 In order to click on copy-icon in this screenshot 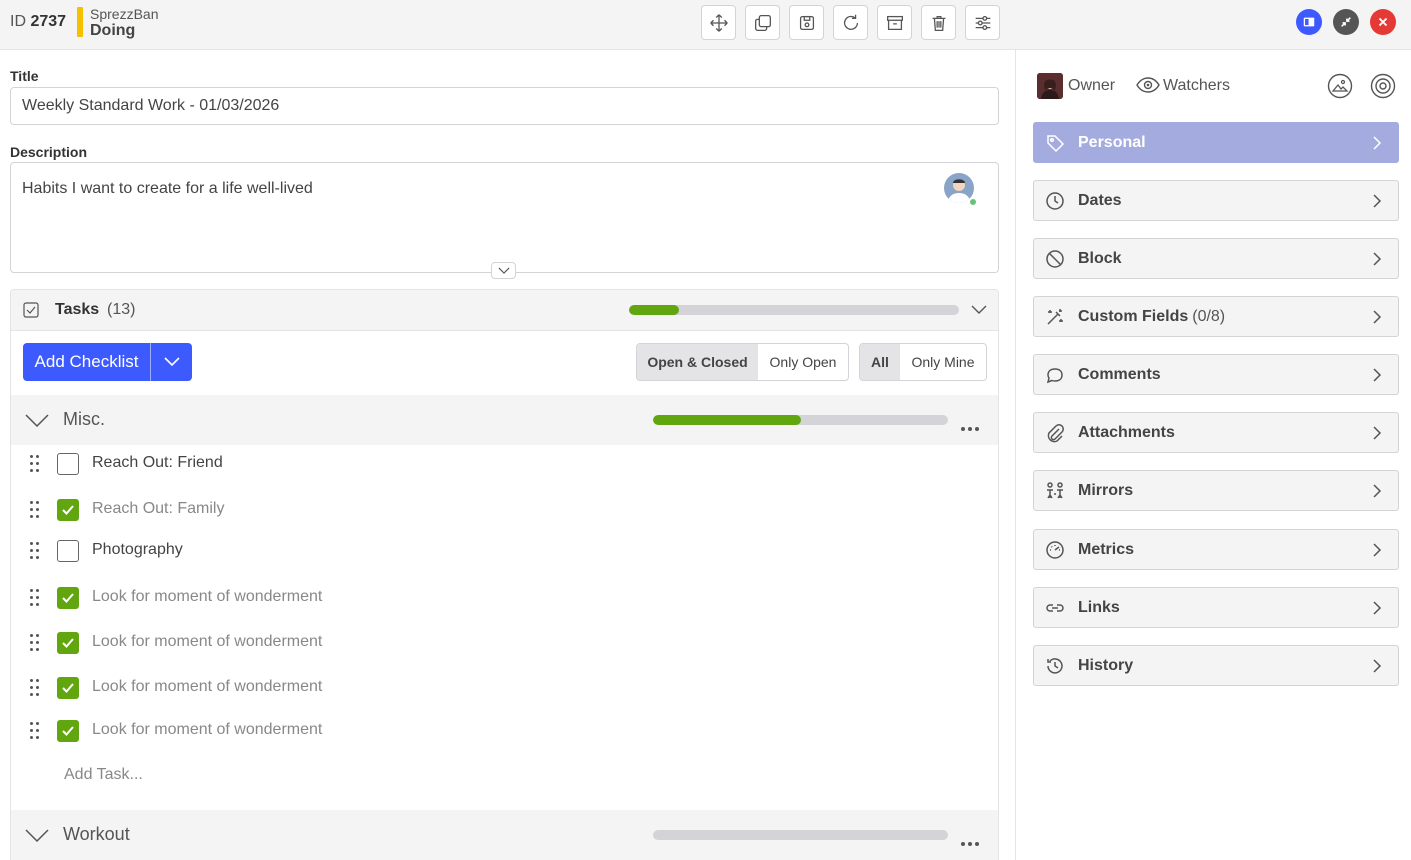, I will do `click(762, 22)`.